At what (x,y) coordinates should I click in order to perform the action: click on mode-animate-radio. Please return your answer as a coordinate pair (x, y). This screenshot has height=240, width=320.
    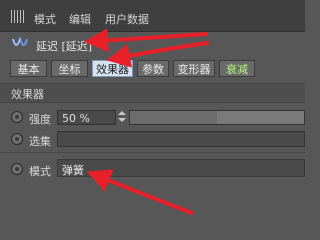
    Looking at the image, I should click on (17, 169).